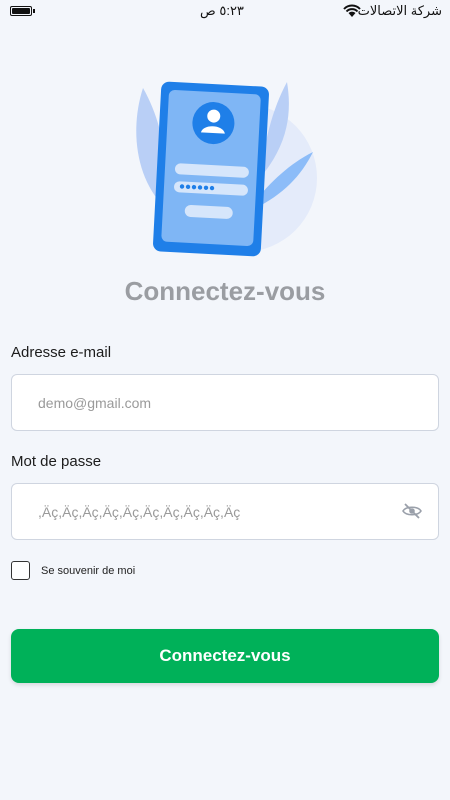 The height and width of the screenshot is (800, 450). Describe the element at coordinates (412, 511) in the screenshot. I see `eye-off-icon` at that location.